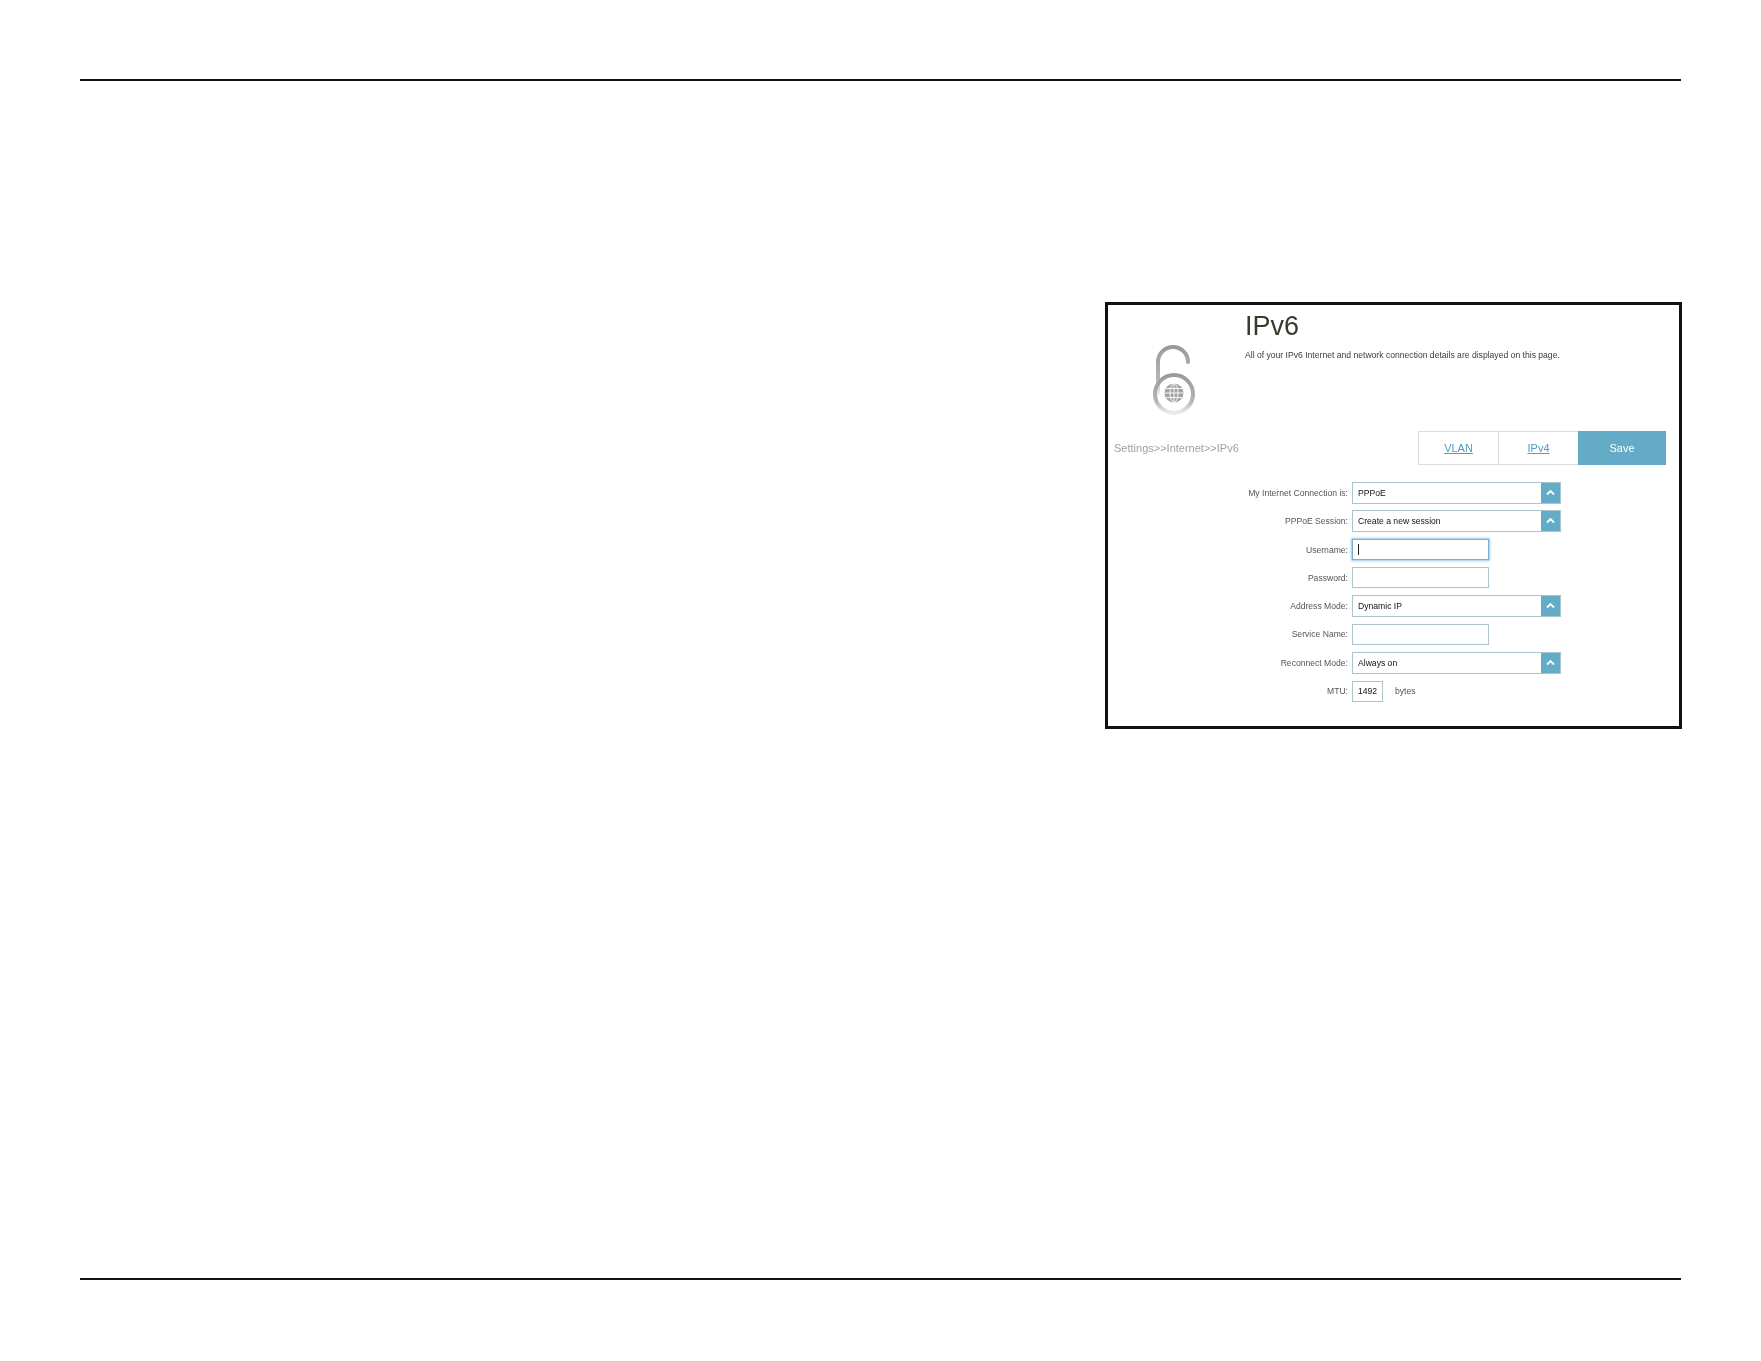  I want to click on breadcrumb: Settings>>Internet>>IPv6, so click(1176, 448).